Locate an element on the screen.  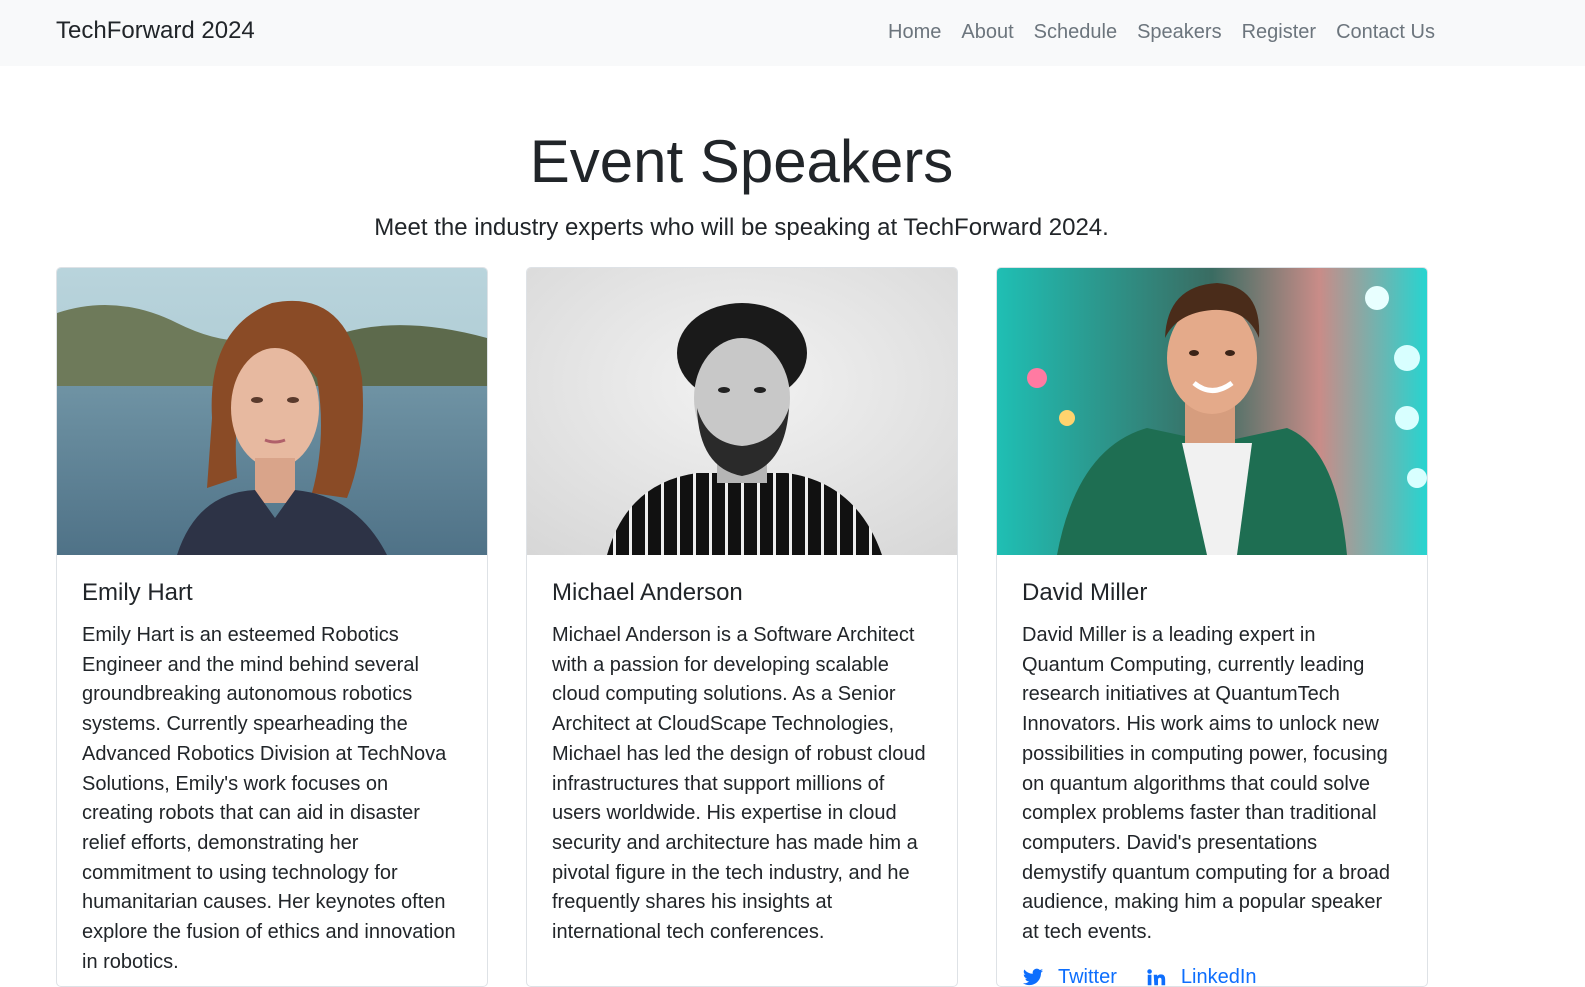
speaker-name: Emily Hart is located at coordinates (137, 592).